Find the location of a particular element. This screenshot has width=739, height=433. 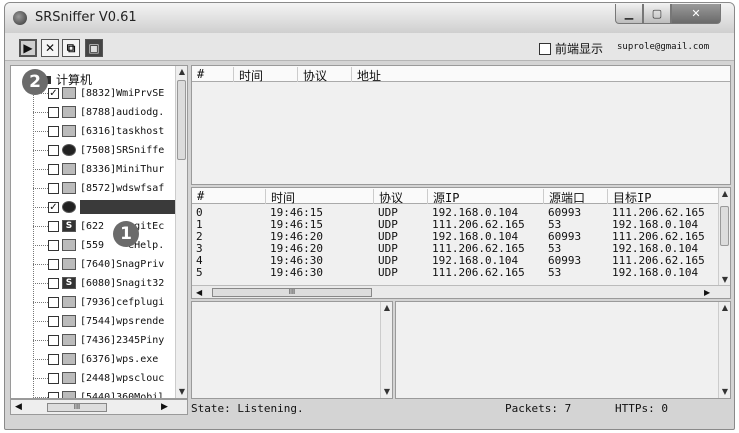

col-header: 源端口 is located at coordinates (576, 197).